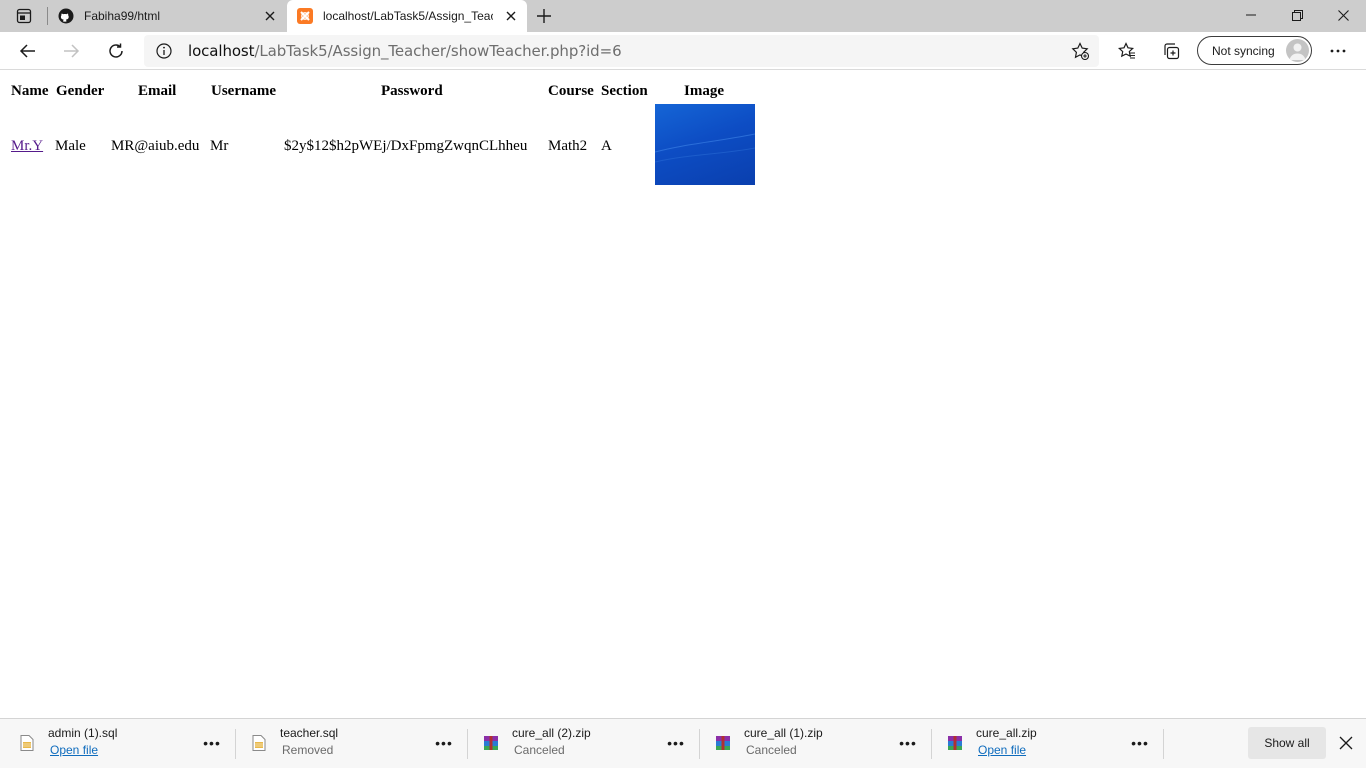  I want to click on cell-section: A, so click(606, 146).